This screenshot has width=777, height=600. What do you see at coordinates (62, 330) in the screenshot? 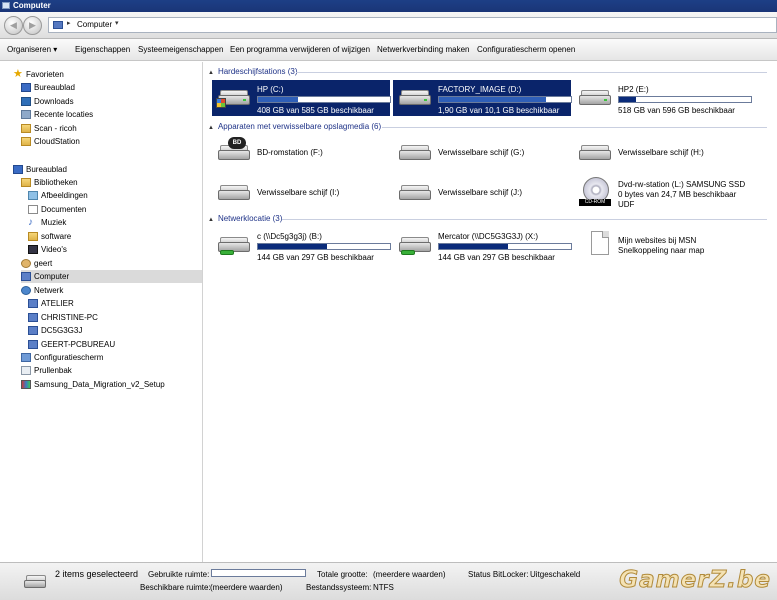
I see `sidebar-label: DC5G3G3J` at bounding box center [62, 330].